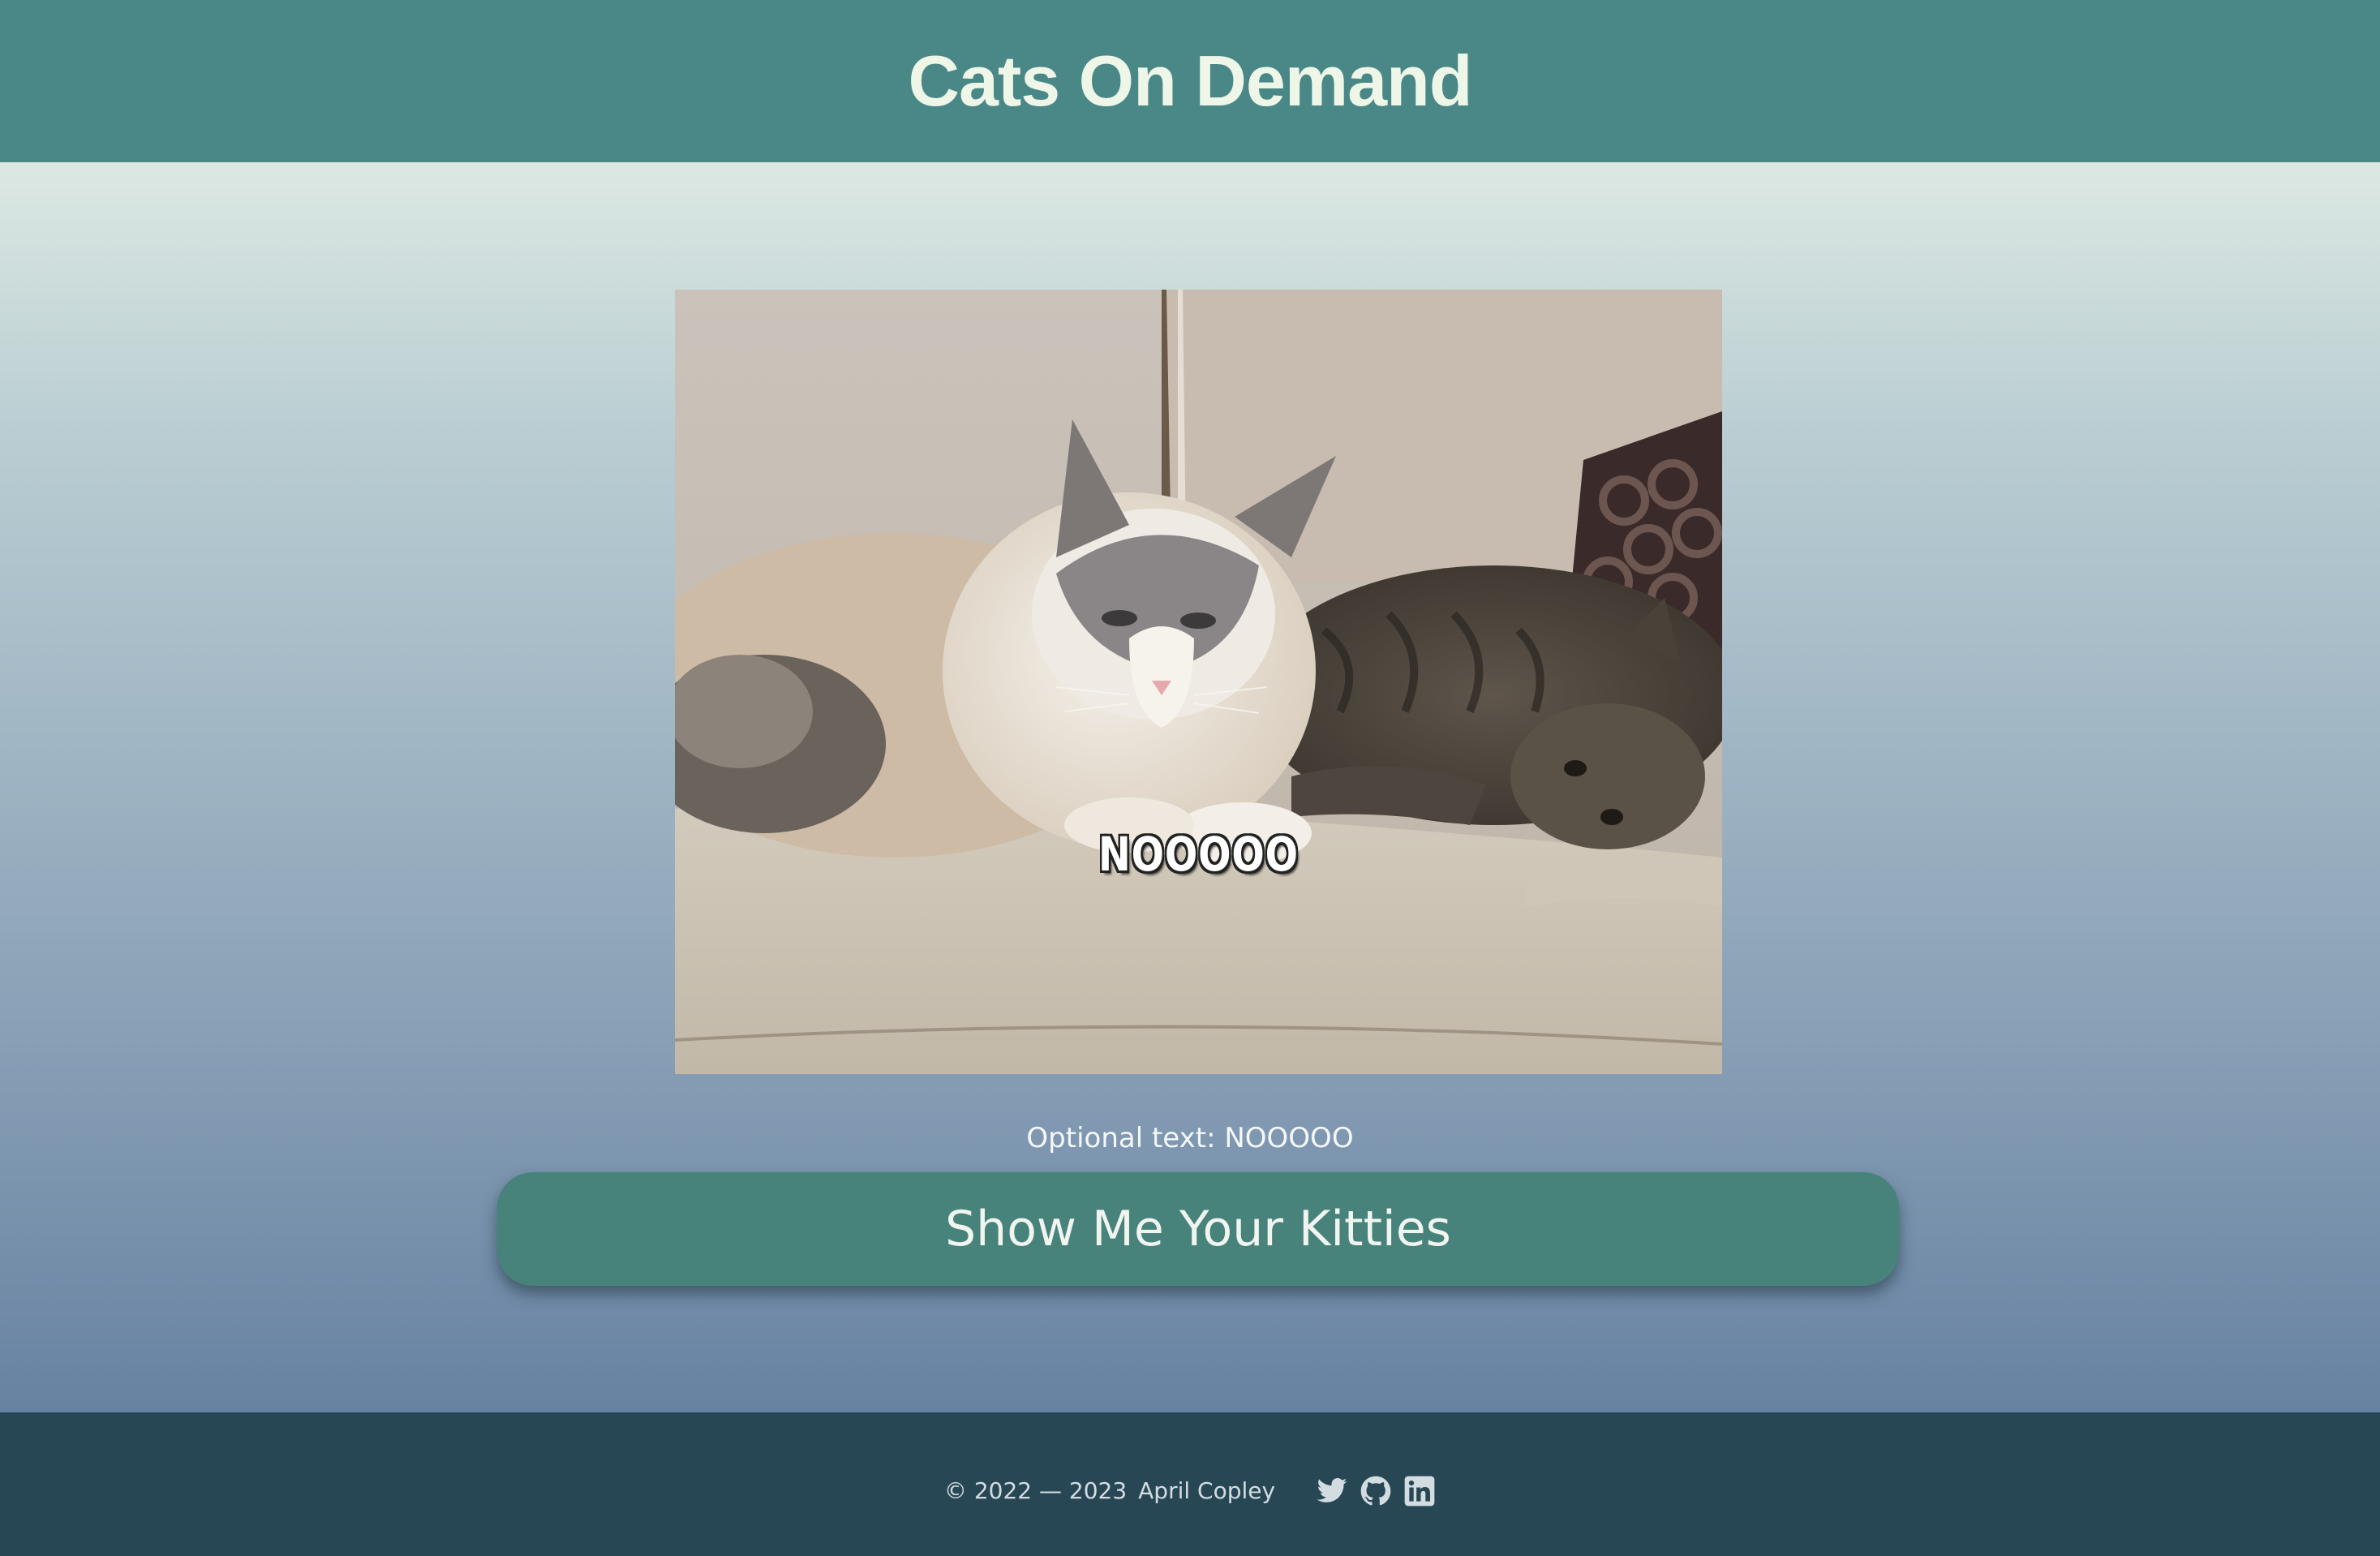 Image resolution: width=2380 pixels, height=1556 pixels. Describe the element at coordinates (1190, 1138) in the screenshot. I see `optional-text: Optional text: NOOOOO` at that location.